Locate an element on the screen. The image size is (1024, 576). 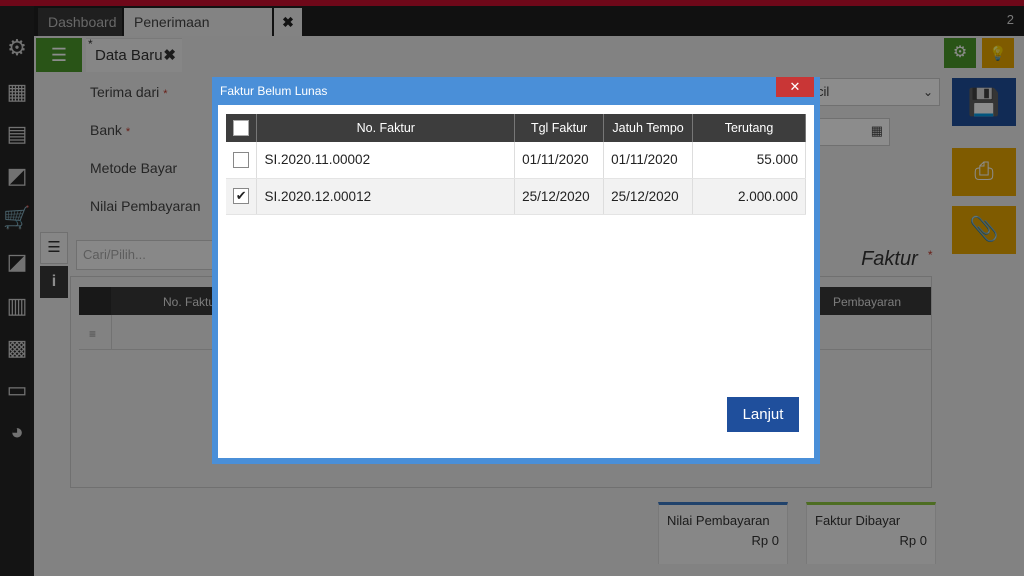
col-jatuh-tempo: Jatuh Tempo is located at coordinates (648, 128).